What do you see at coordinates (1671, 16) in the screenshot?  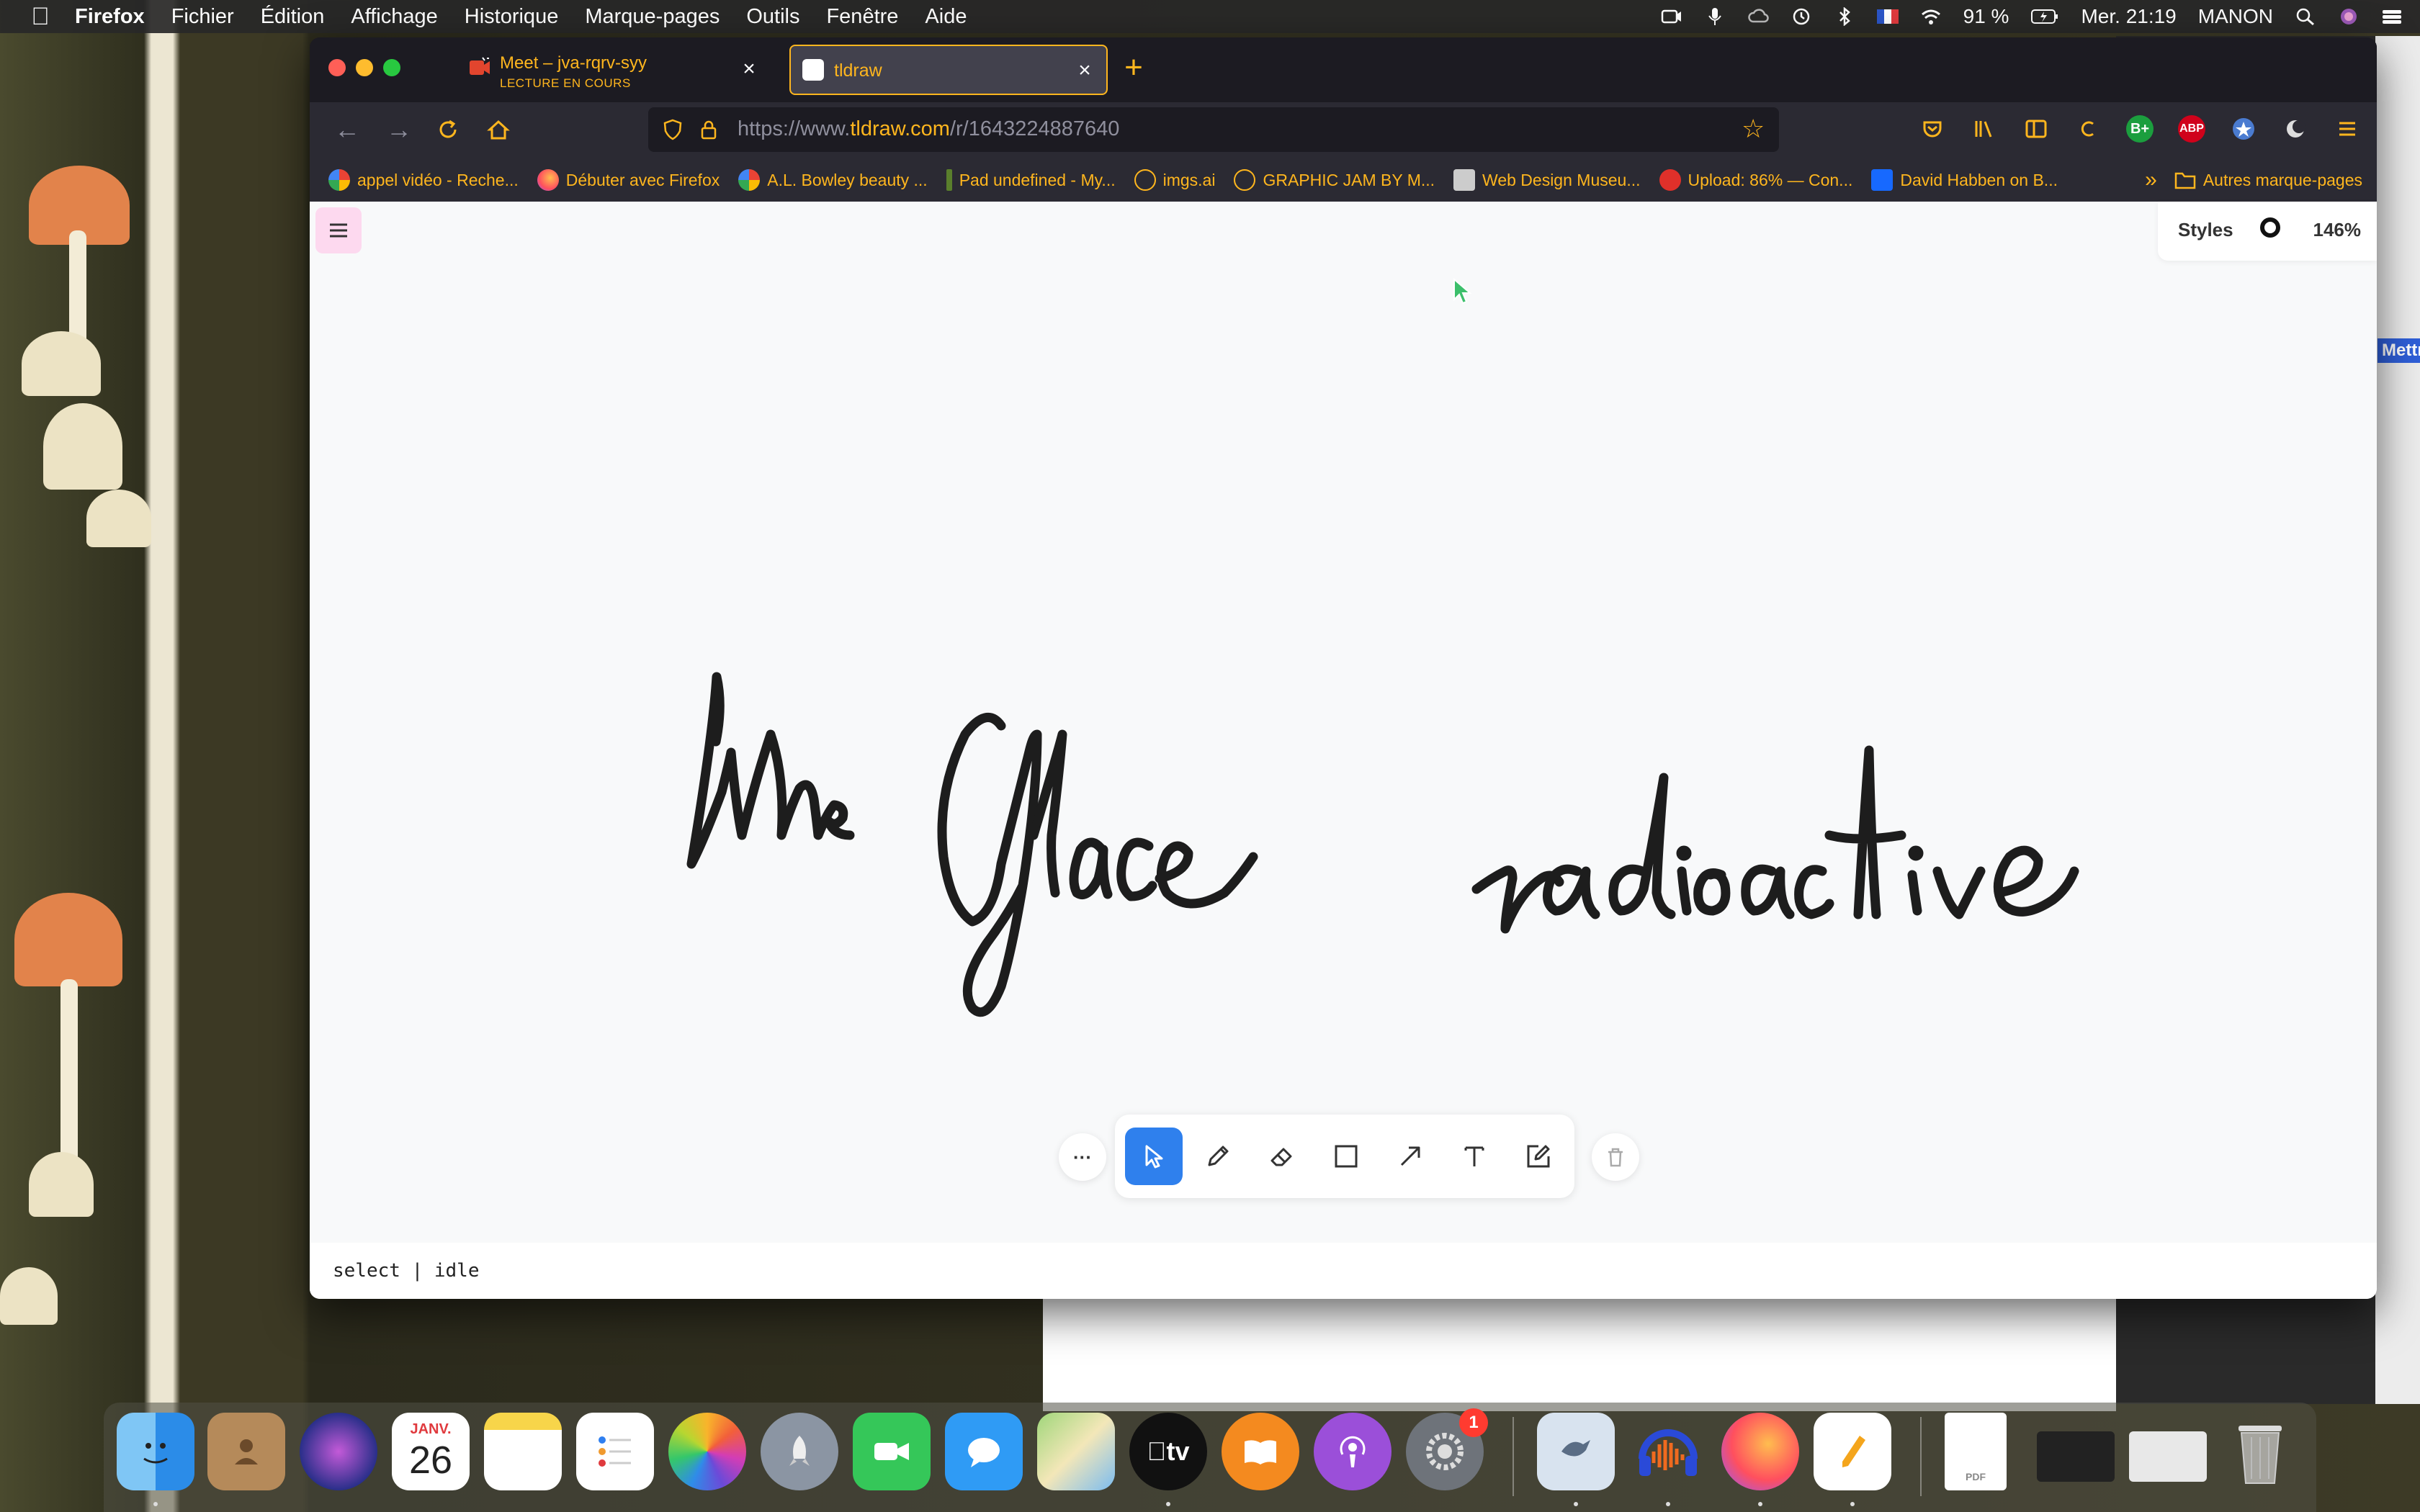 I see `camera-icon` at bounding box center [1671, 16].